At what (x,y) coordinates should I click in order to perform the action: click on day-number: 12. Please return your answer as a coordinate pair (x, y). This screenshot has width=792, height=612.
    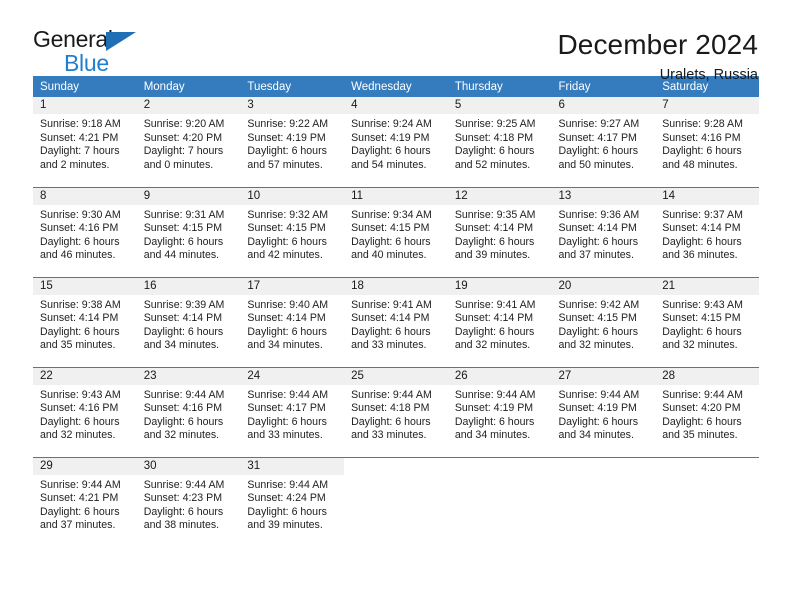
    Looking at the image, I should click on (499, 196).